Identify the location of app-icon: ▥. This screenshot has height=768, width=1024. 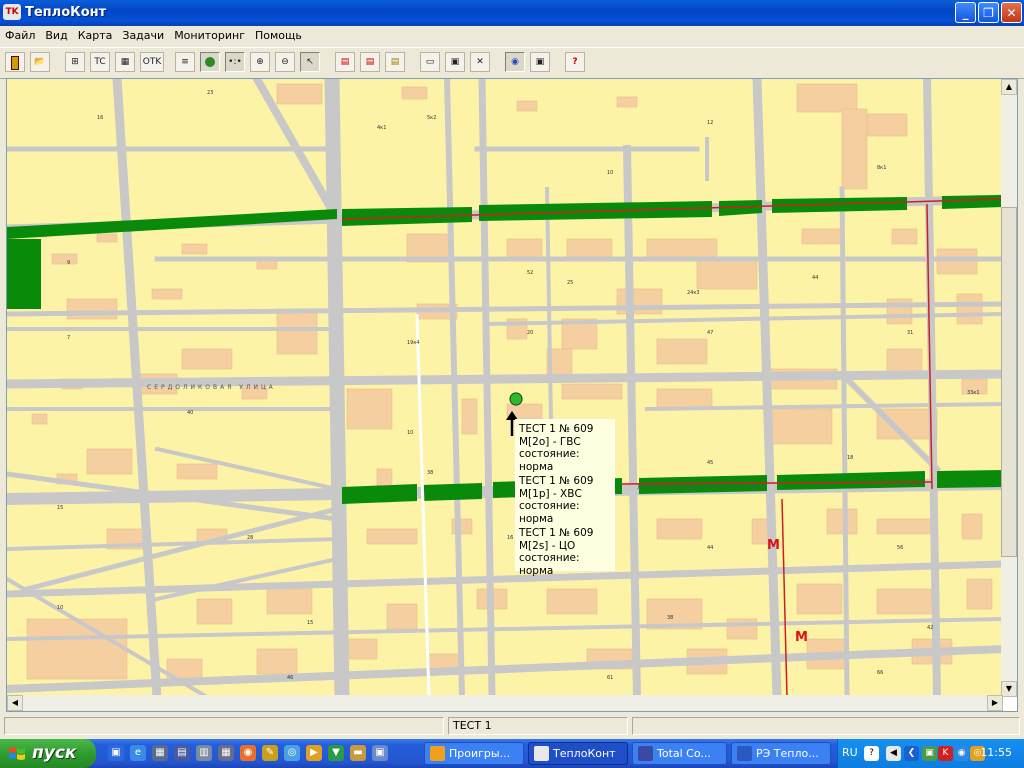
(204, 753).